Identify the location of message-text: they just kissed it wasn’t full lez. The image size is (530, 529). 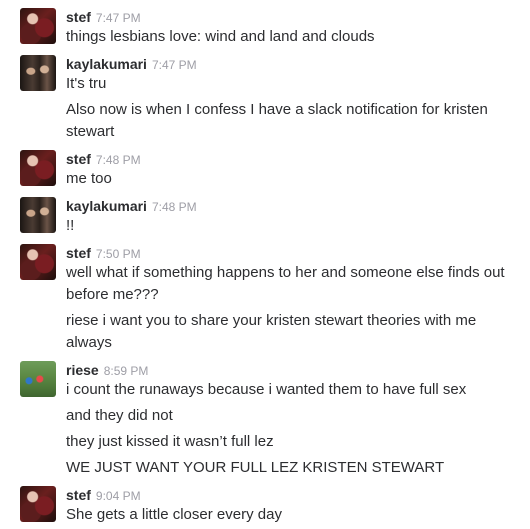
(170, 441).